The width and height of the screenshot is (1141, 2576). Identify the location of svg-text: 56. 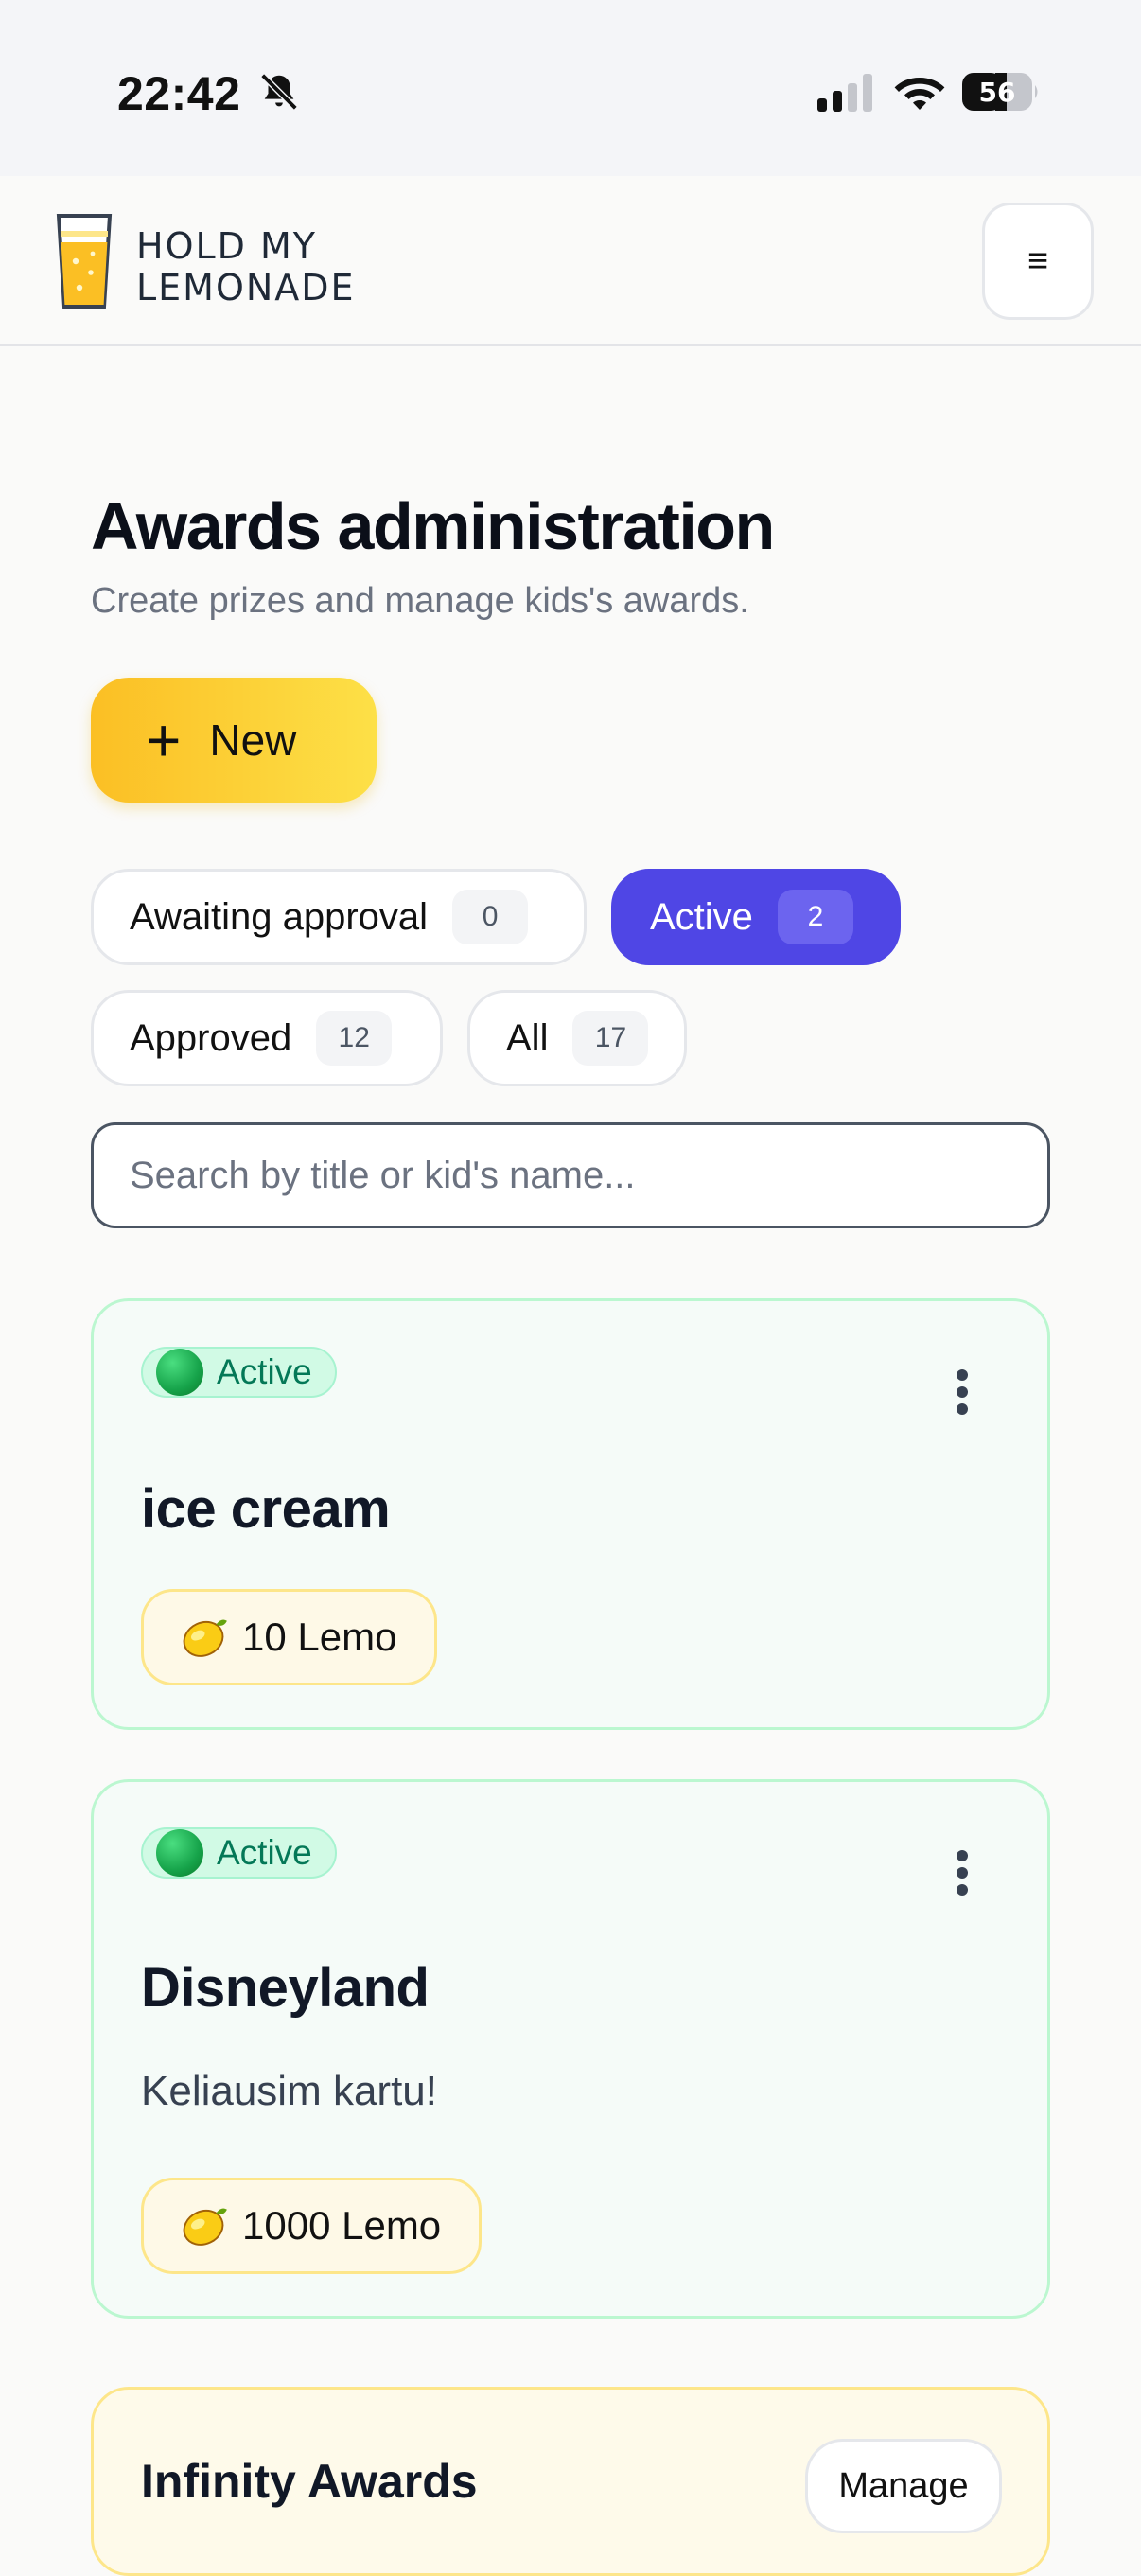
(997, 92).